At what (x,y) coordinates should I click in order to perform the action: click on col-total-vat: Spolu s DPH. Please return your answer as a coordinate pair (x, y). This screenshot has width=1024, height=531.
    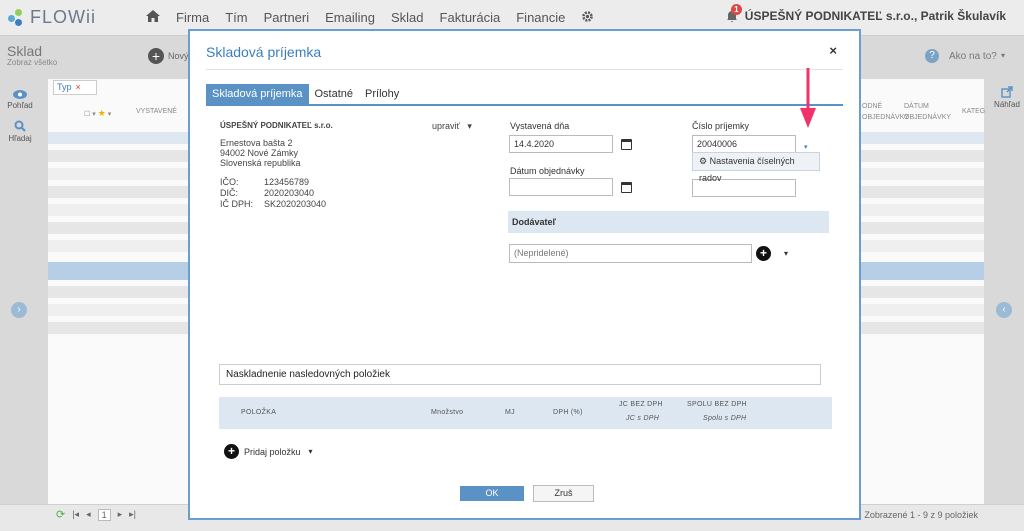
    Looking at the image, I should click on (725, 418).